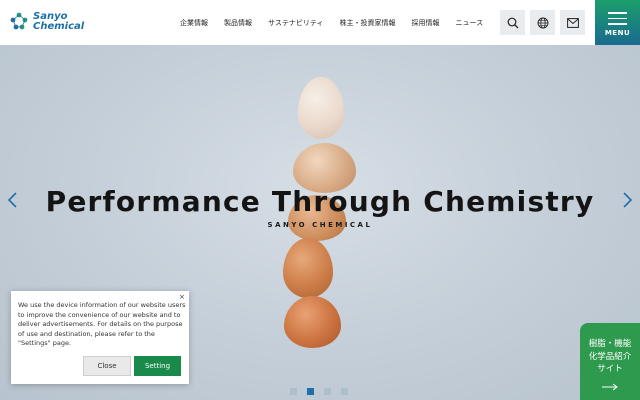 The width and height of the screenshot is (640, 400). Describe the element at coordinates (194, 23) in the screenshot. I see `nav-item-company: 企業情報` at that location.